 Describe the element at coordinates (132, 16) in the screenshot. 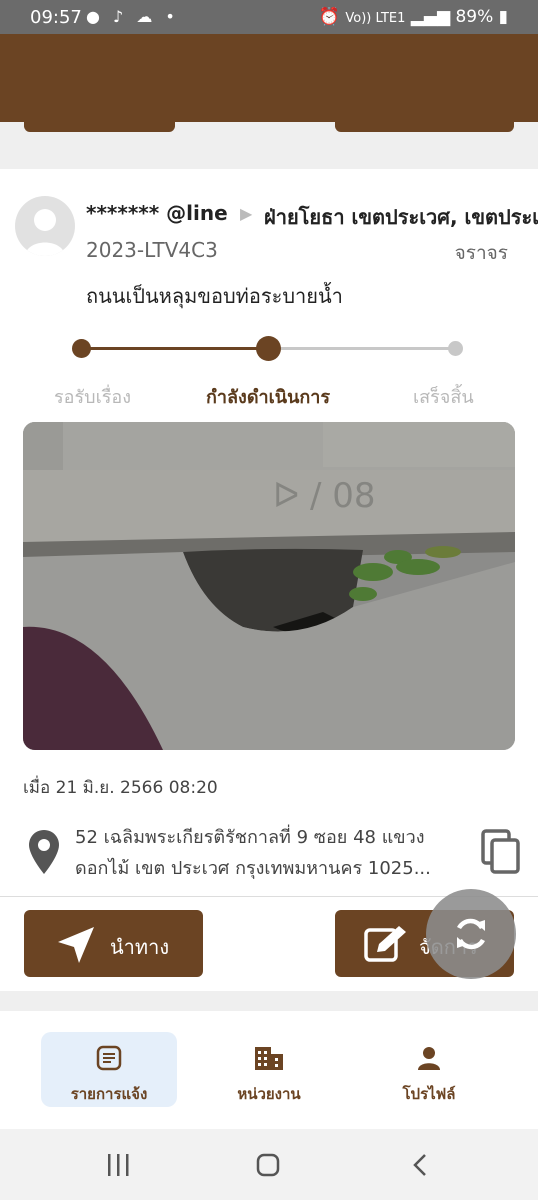

I see `notification-icons: ● ♪ ☁ •` at that location.